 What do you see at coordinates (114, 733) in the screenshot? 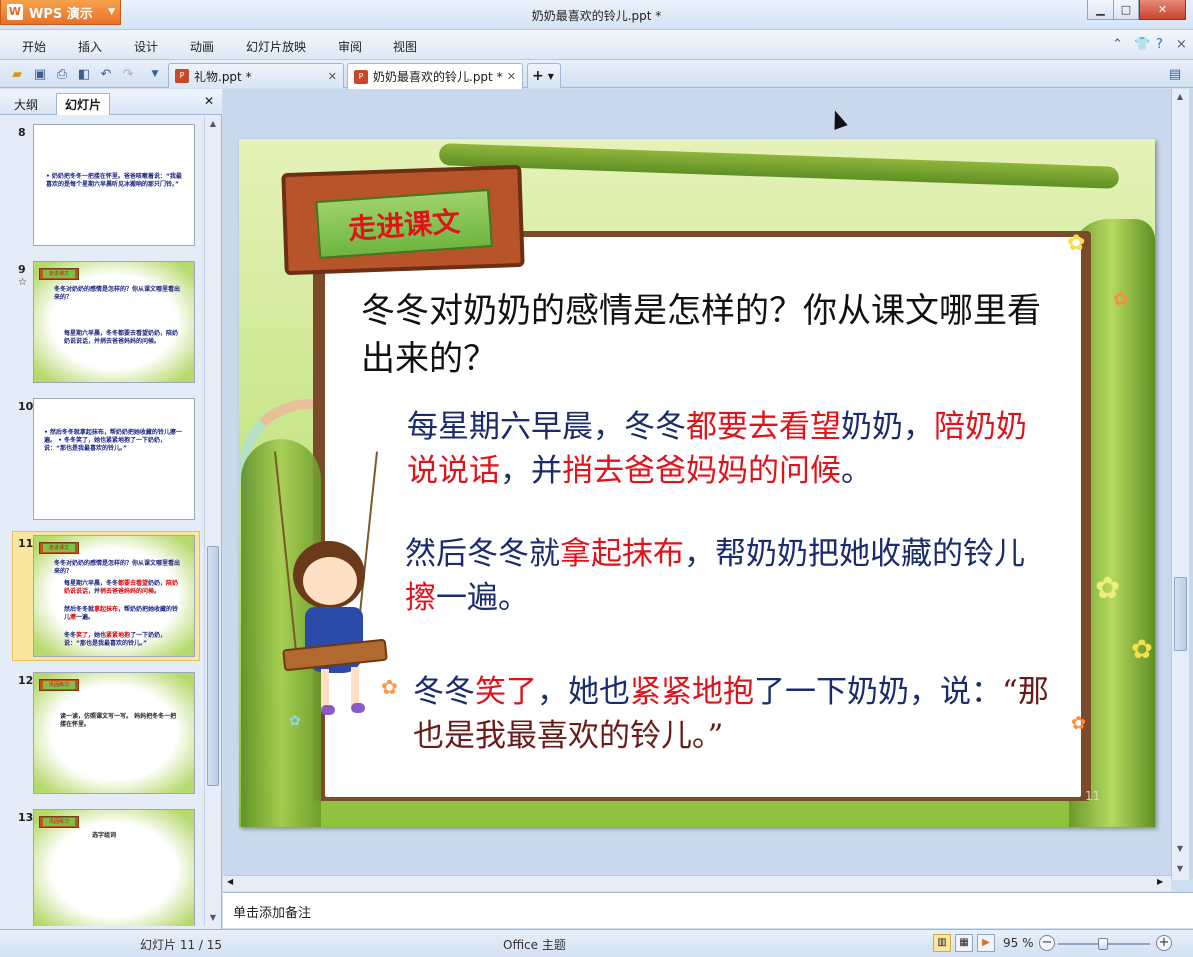
I see `slide-thumbnail-12: 巩固练习 读一读，仿照课文写一写。 妈妈把冬冬一把搂在怀里。` at bounding box center [114, 733].